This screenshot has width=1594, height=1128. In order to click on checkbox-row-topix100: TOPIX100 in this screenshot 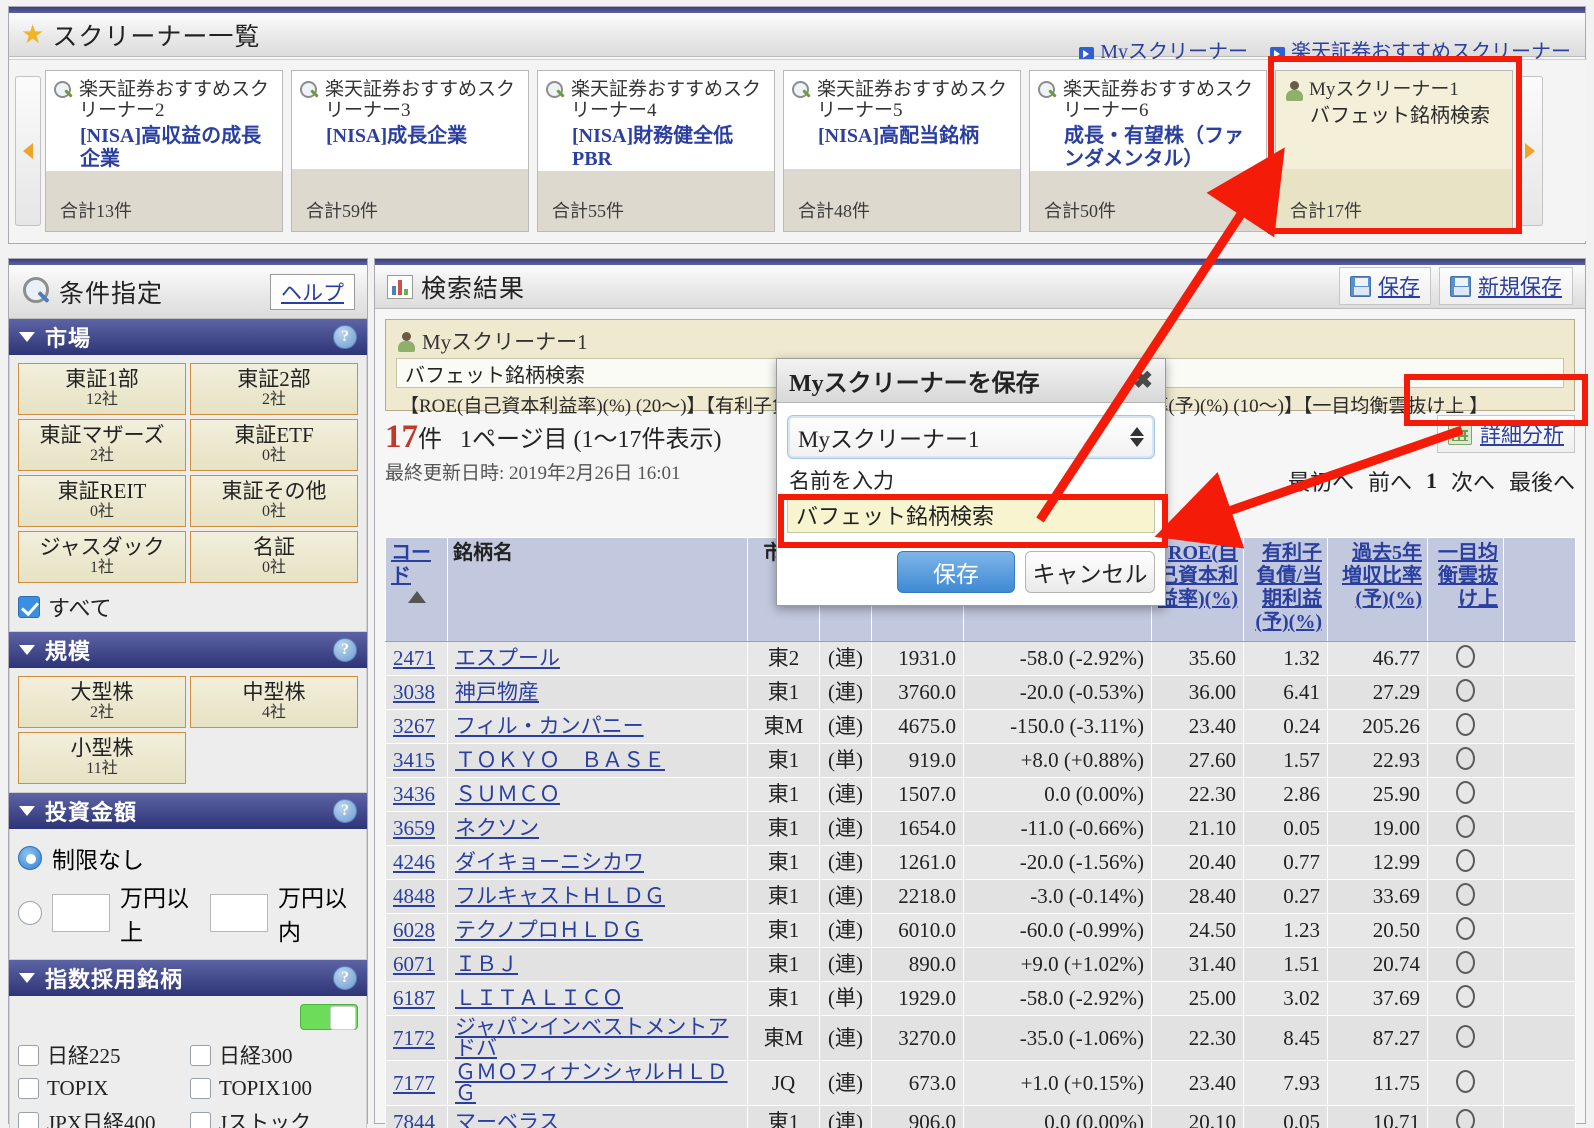, I will do `click(274, 1088)`.